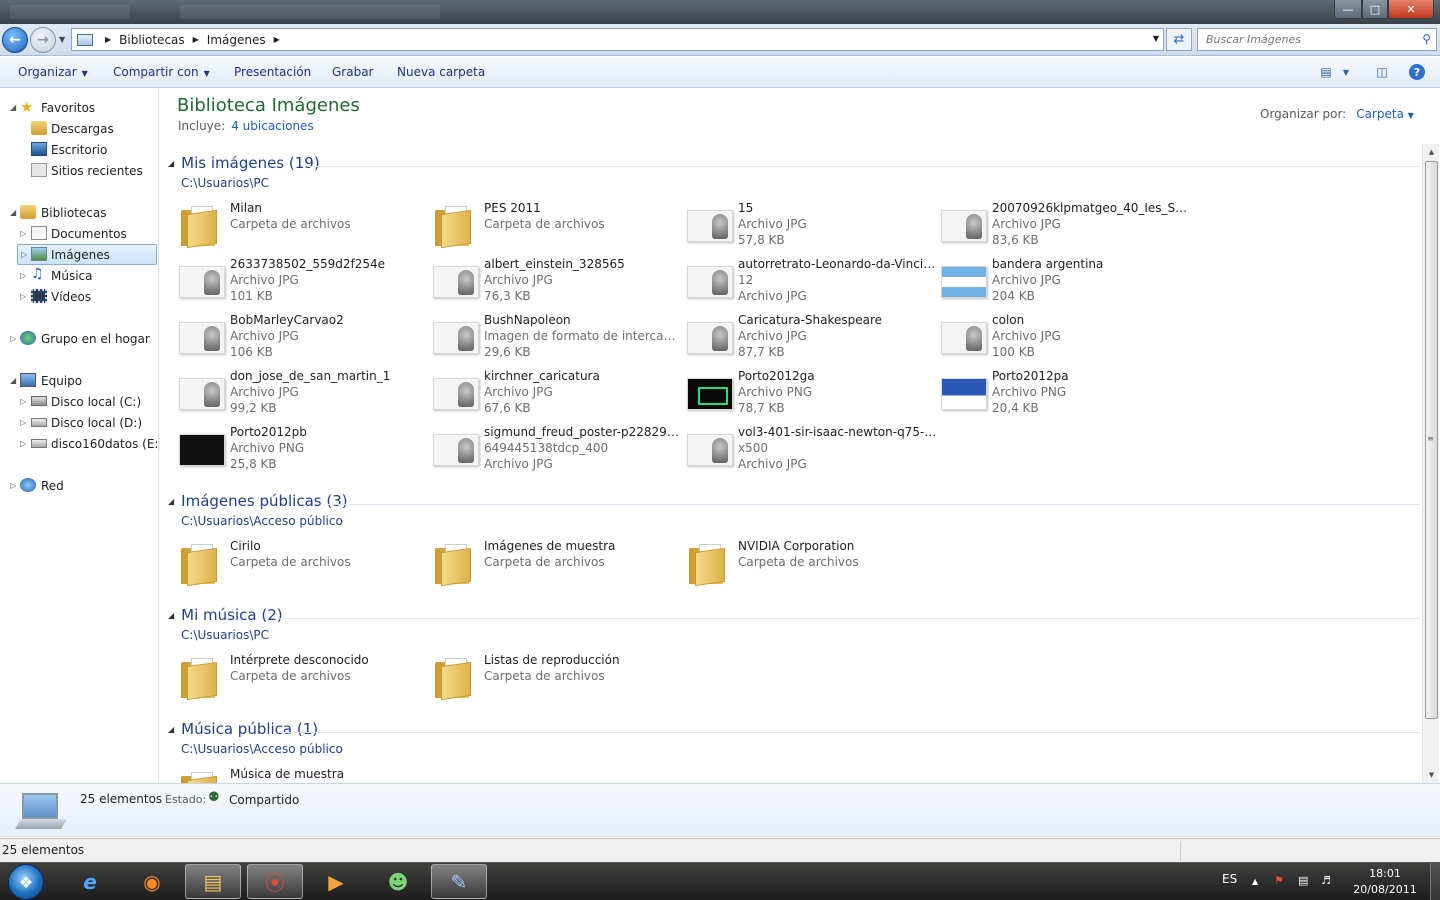 The width and height of the screenshot is (1440, 900). Describe the element at coordinates (812, 392) in the screenshot. I see `file-item: Porto2012ga Archivo PNG 78,7 KB` at that location.